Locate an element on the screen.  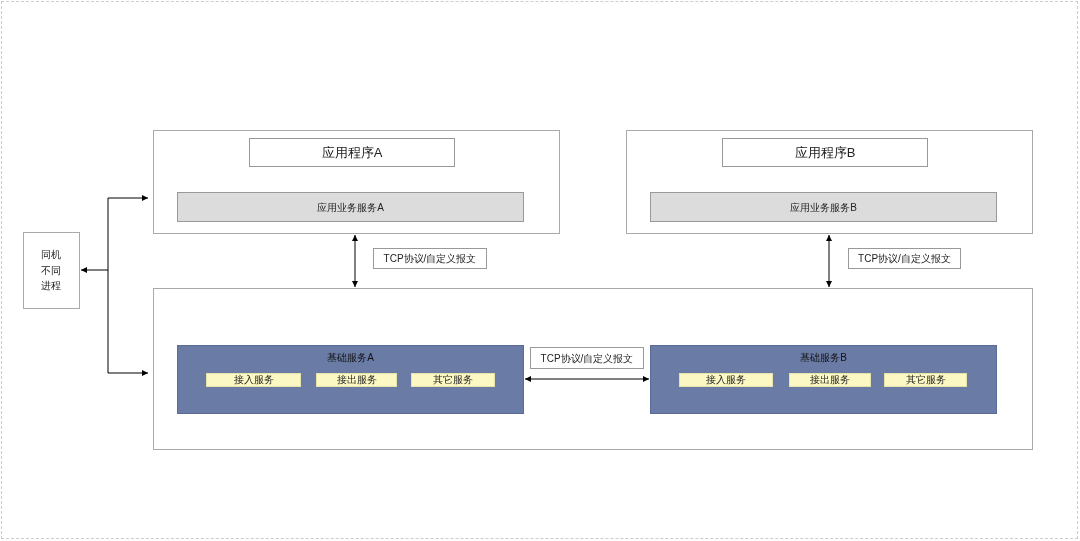
application-title: 应用程序A is located at coordinates (352, 152).